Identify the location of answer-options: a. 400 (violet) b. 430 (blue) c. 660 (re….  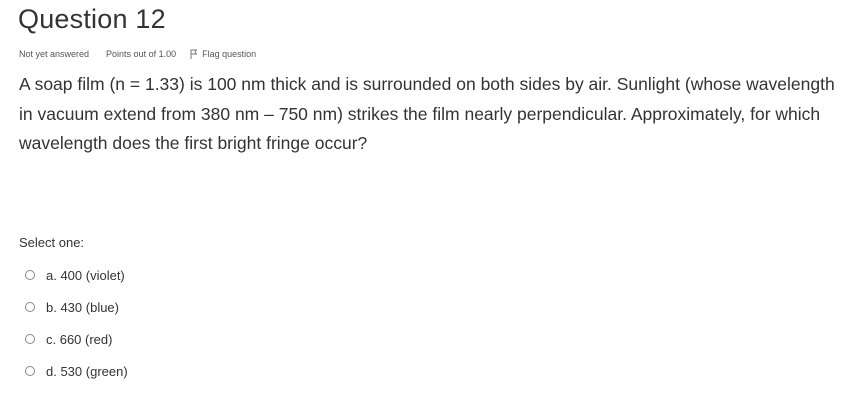
(73, 323).